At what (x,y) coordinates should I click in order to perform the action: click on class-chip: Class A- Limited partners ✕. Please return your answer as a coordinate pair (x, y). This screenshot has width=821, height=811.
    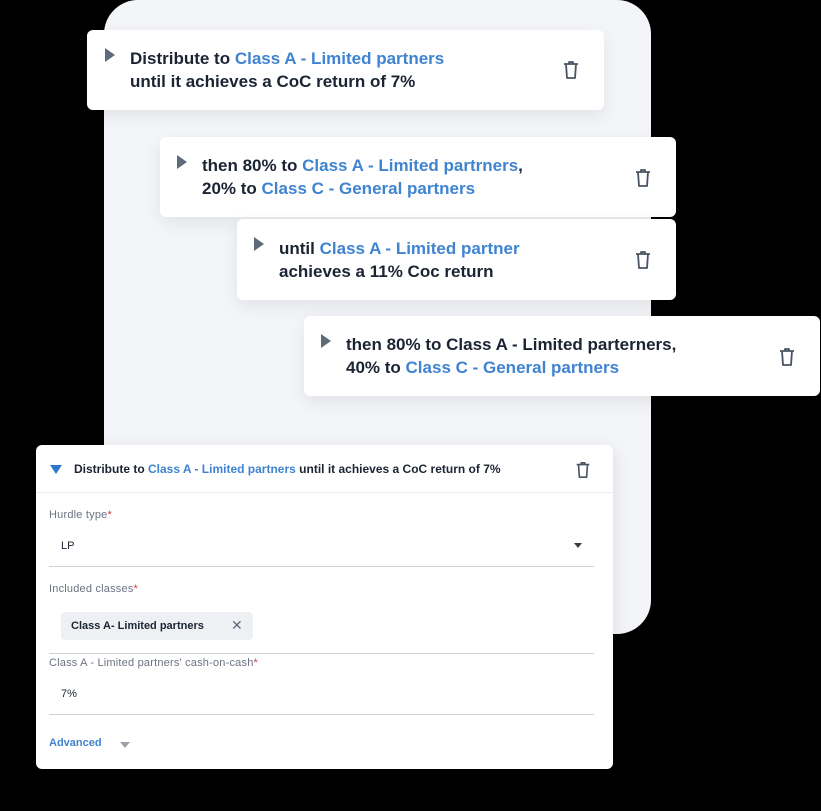
    Looking at the image, I should click on (157, 626).